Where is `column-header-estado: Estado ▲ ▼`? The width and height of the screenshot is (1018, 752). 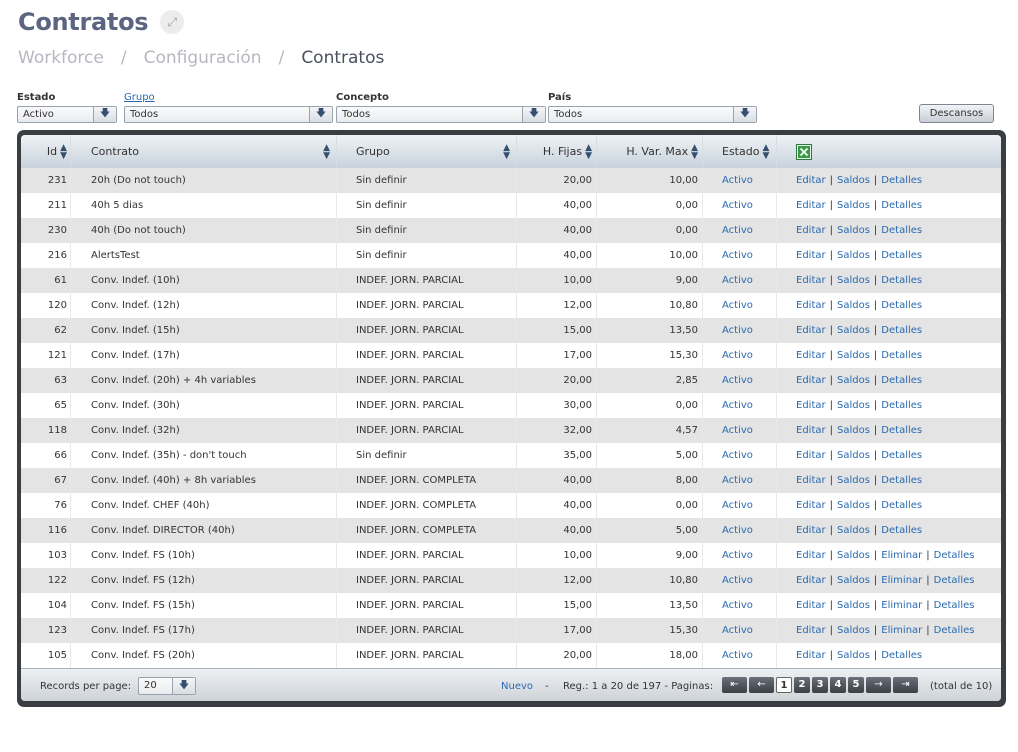 column-header-estado: Estado ▲ ▼ is located at coordinates (740, 151).